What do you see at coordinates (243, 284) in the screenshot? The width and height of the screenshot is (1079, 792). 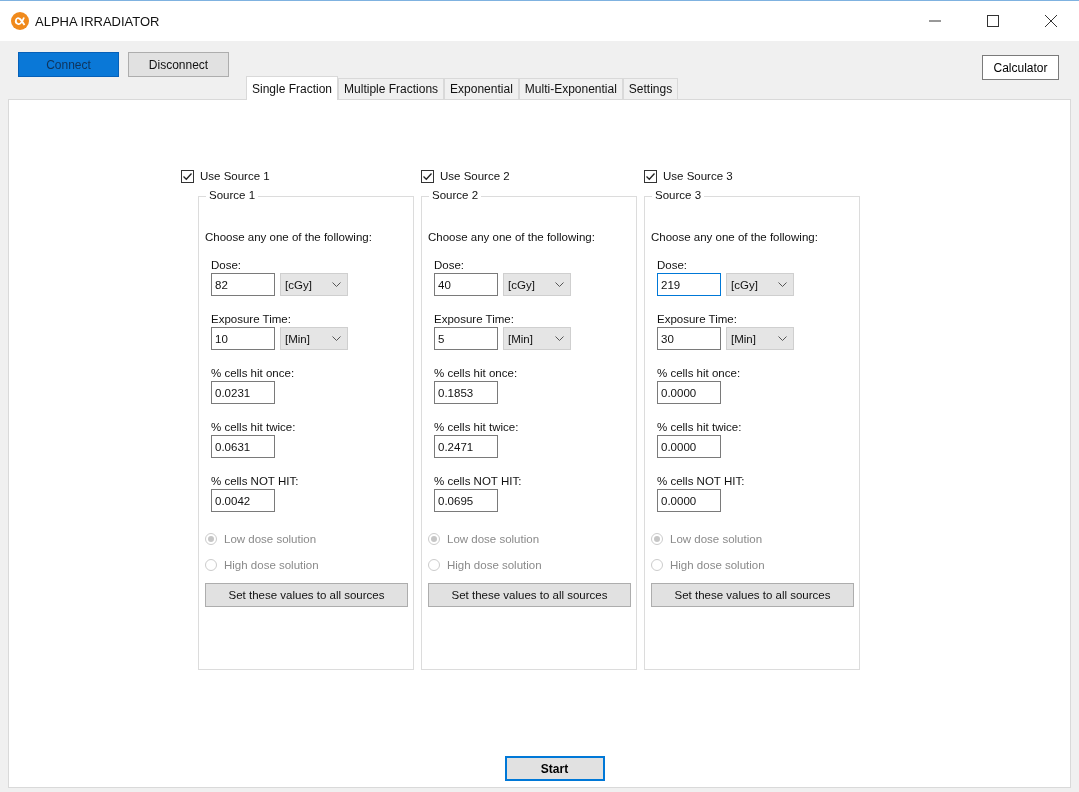 I see `input-field: 82` at bounding box center [243, 284].